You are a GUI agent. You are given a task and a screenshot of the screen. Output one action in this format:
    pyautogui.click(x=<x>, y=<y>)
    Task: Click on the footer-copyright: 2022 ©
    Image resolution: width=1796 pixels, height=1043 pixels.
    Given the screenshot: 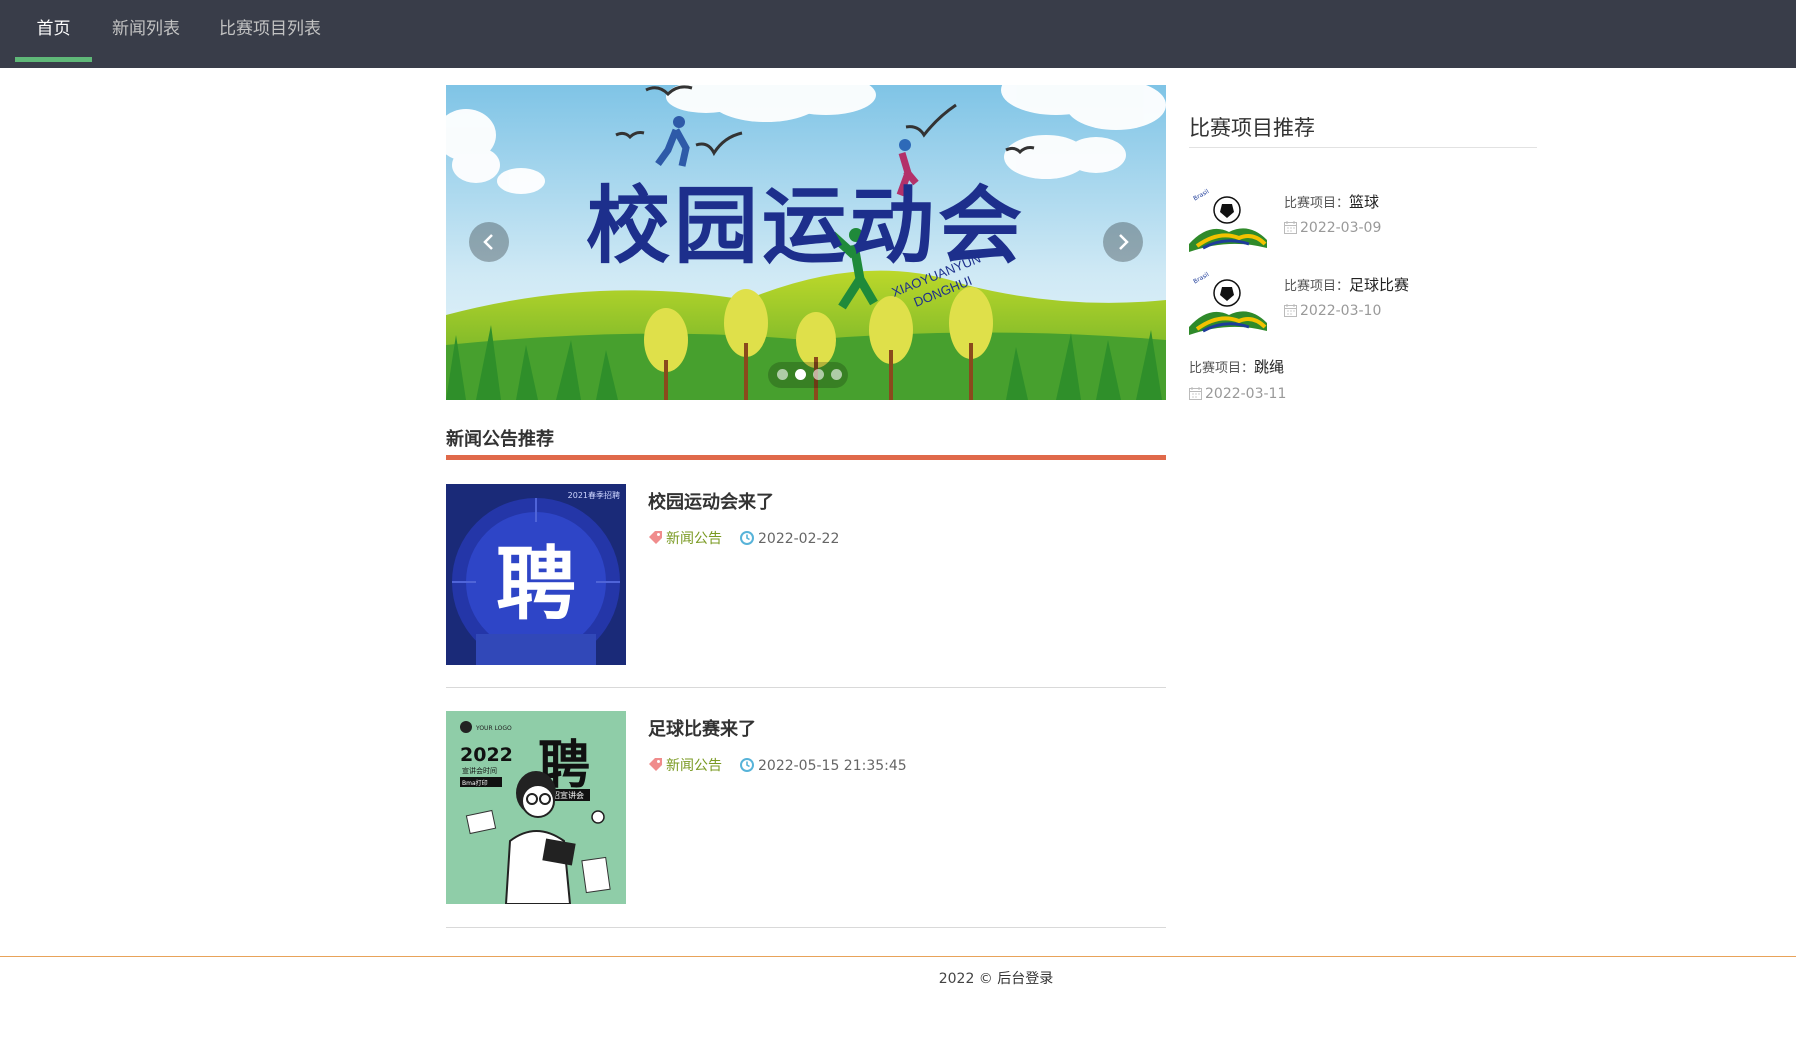 What is the action you would take?
    pyautogui.click(x=965, y=979)
    